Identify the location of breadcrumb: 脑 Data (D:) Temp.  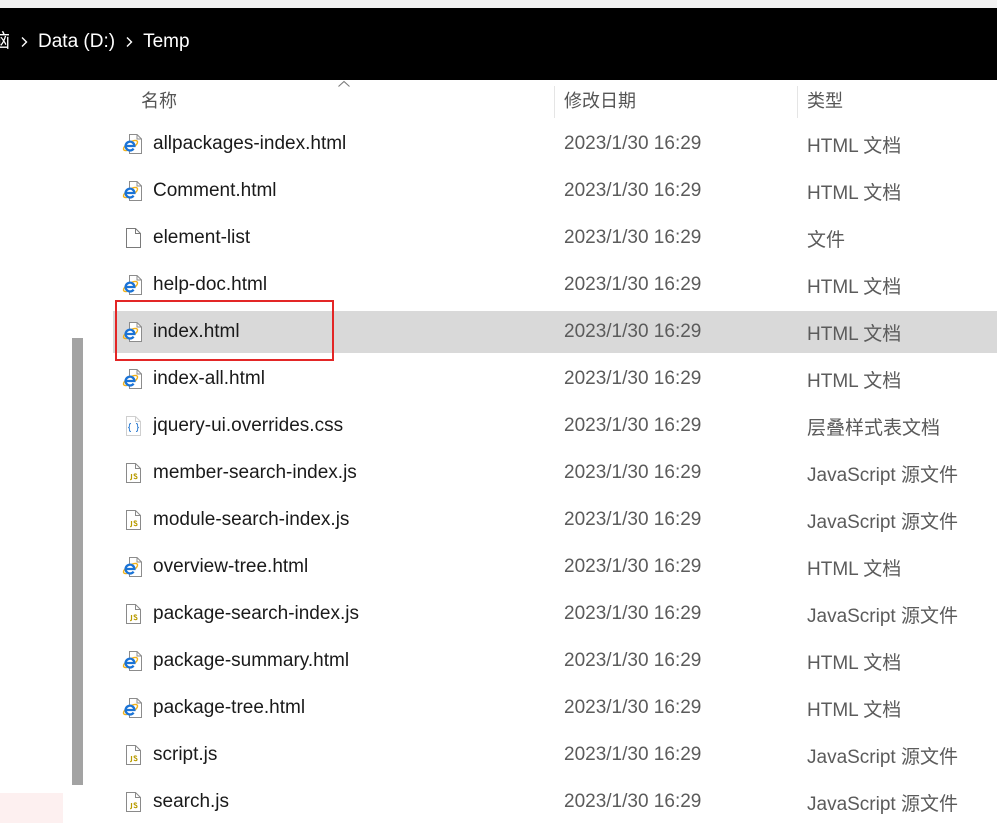
(95, 42).